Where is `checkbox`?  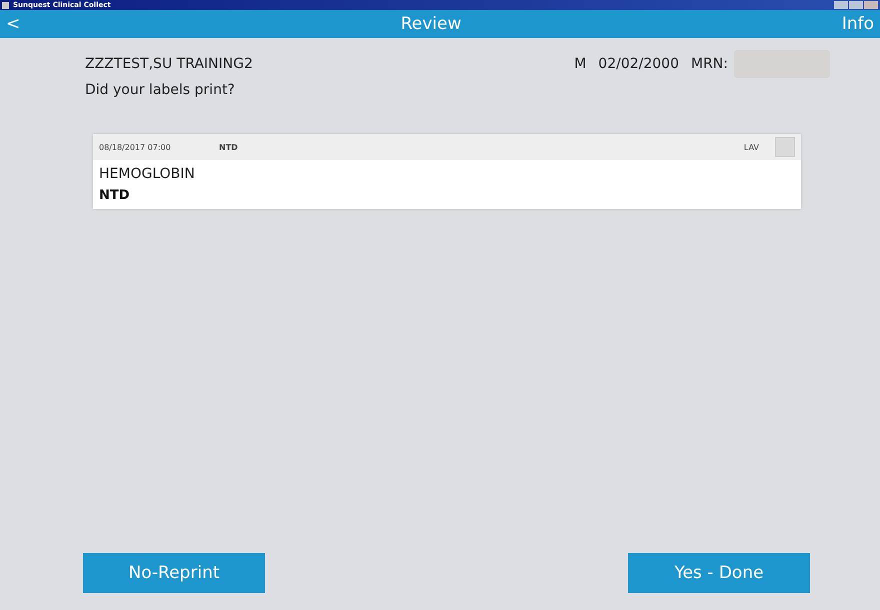
checkbox is located at coordinates (785, 147).